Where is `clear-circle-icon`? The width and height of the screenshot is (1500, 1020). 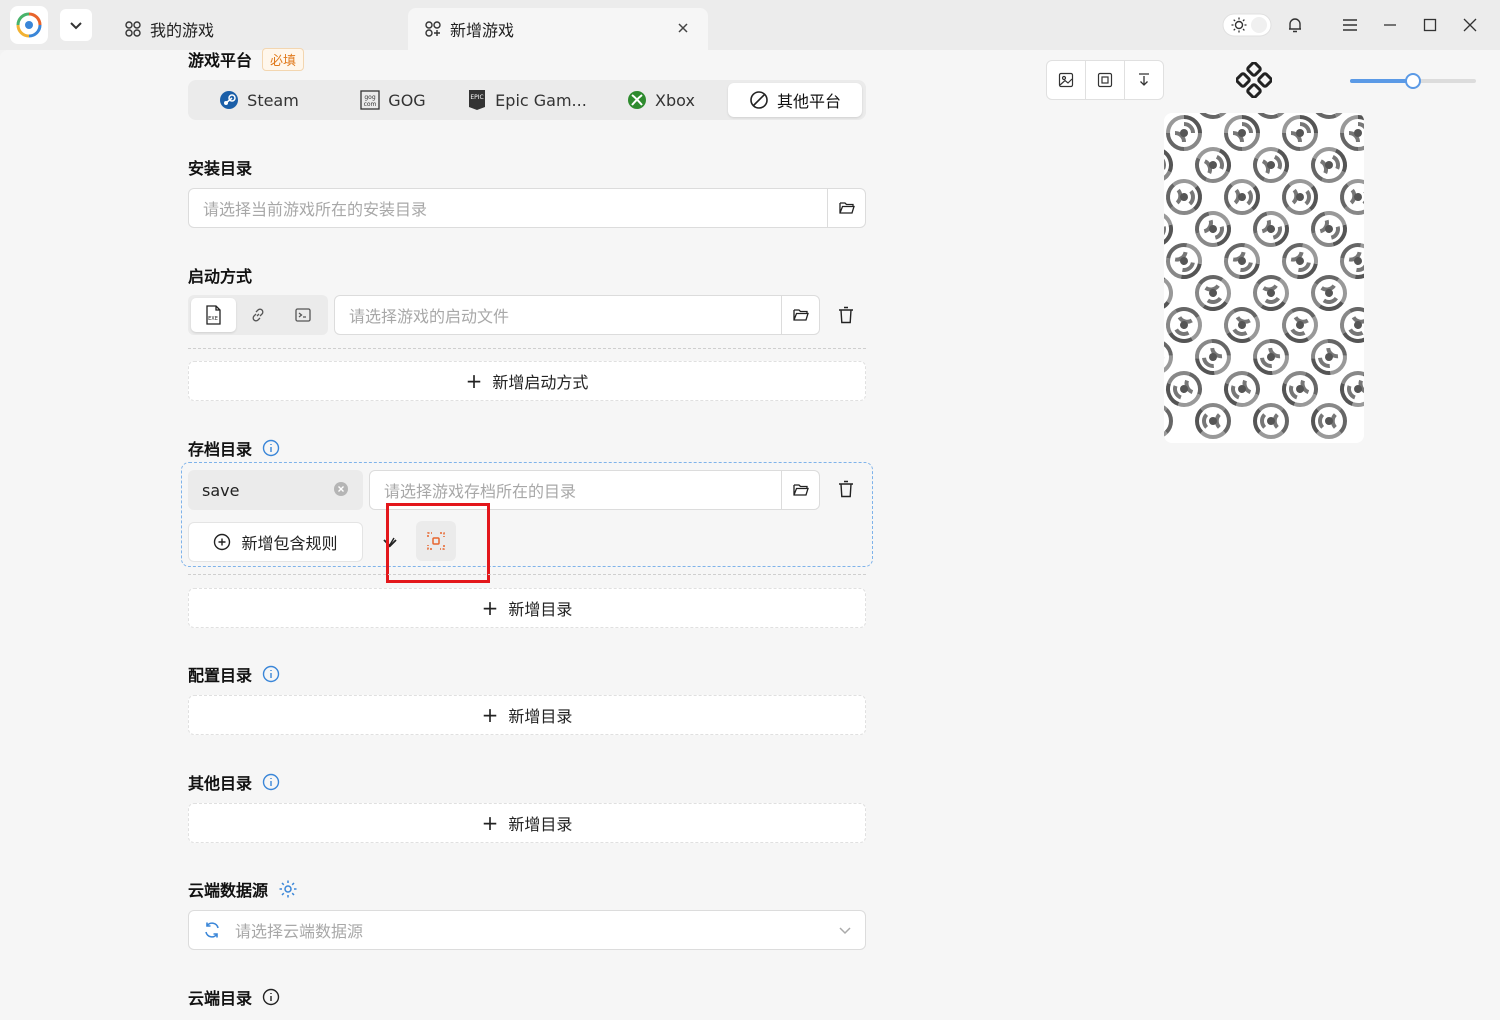 clear-circle-icon is located at coordinates (341, 491).